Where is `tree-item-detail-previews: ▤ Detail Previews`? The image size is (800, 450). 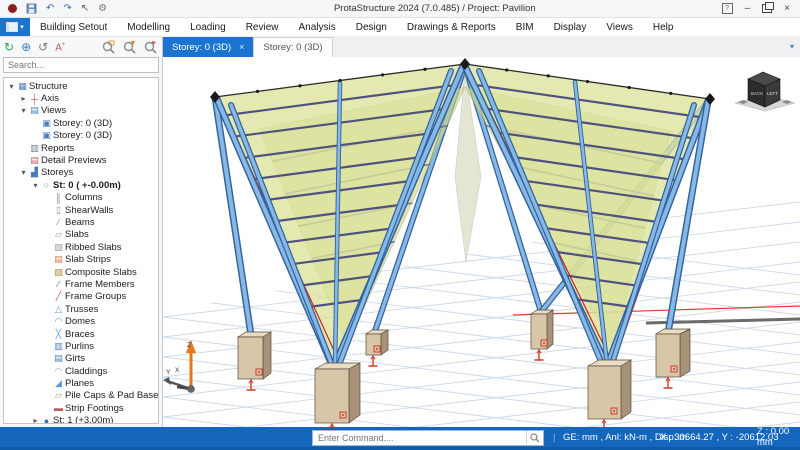 tree-item-detail-previews: ▤ Detail Previews is located at coordinates (81, 160).